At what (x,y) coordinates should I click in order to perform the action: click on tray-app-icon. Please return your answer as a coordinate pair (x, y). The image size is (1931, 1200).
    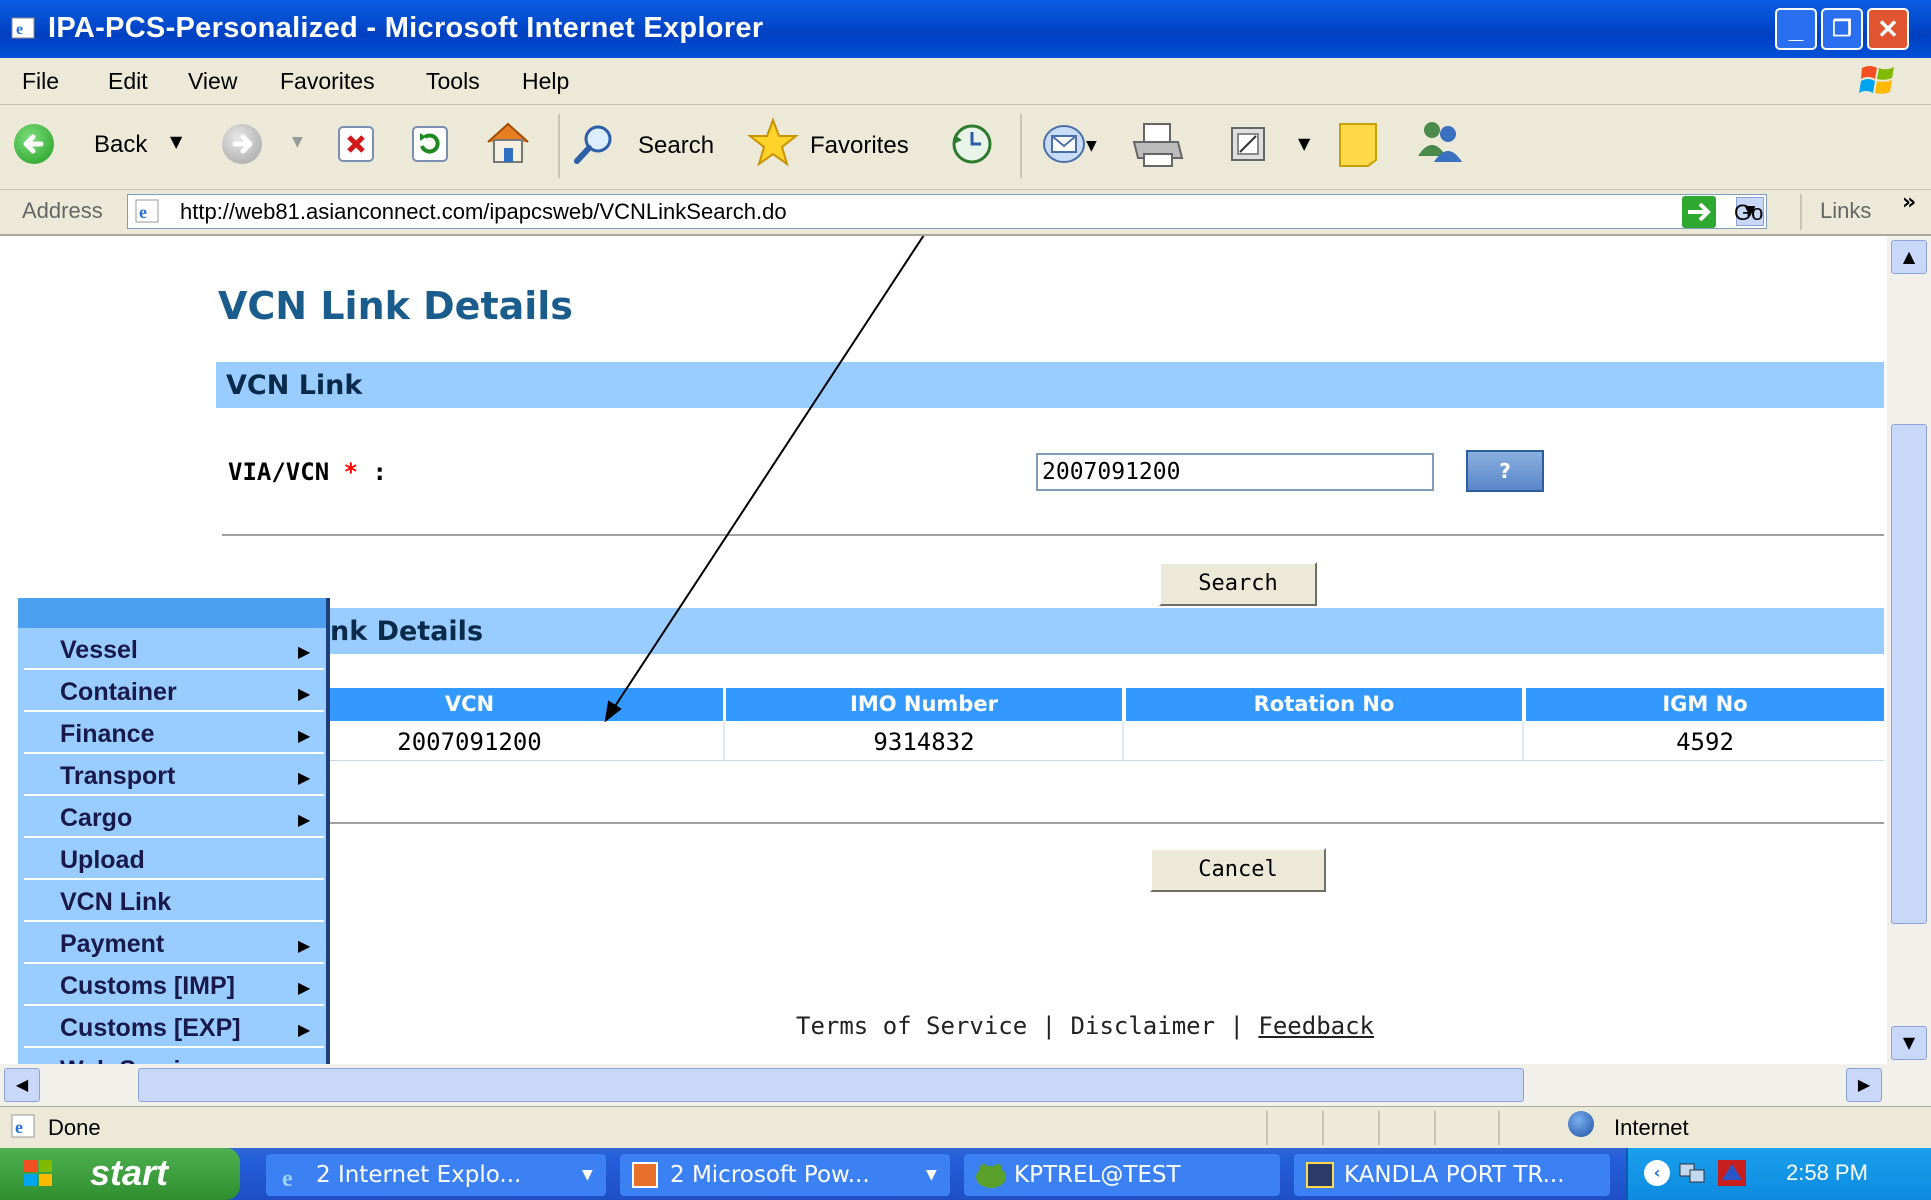
    Looking at the image, I should click on (1732, 1173).